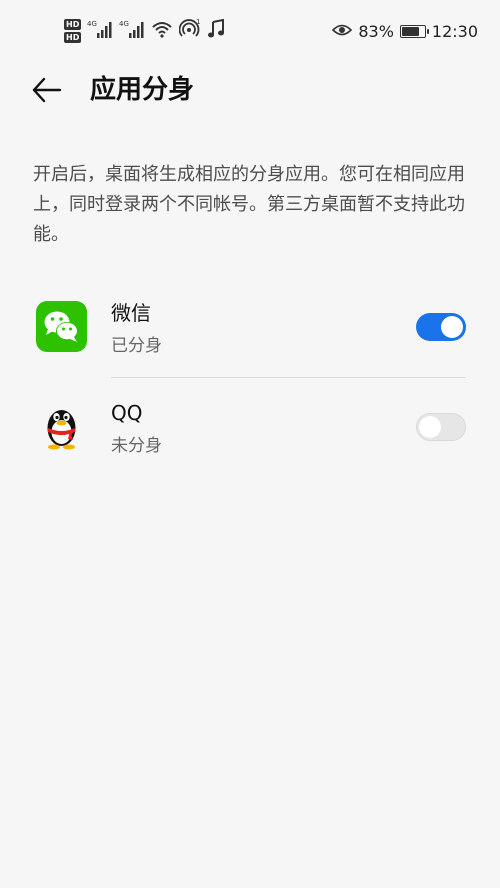 The image size is (500, 888). Describe the element at coordinates (136, 346) in the screenshot. I see `app-clone-status: 已分身` at that location.